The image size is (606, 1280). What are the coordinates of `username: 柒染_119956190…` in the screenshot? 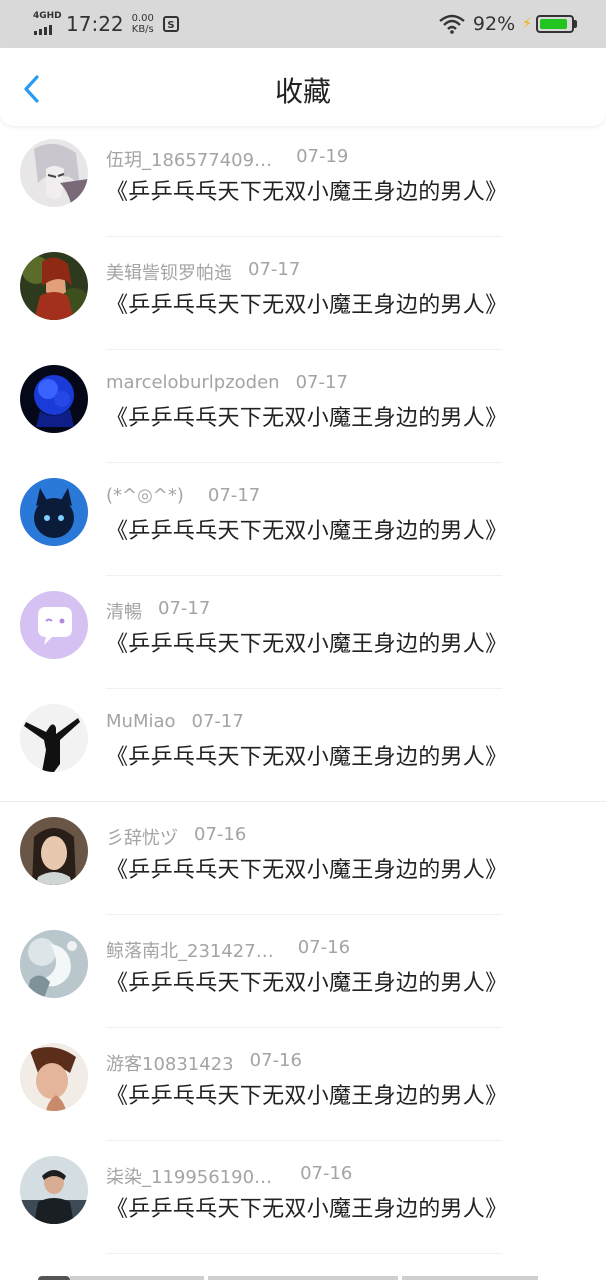 It's located at (189, 1176).